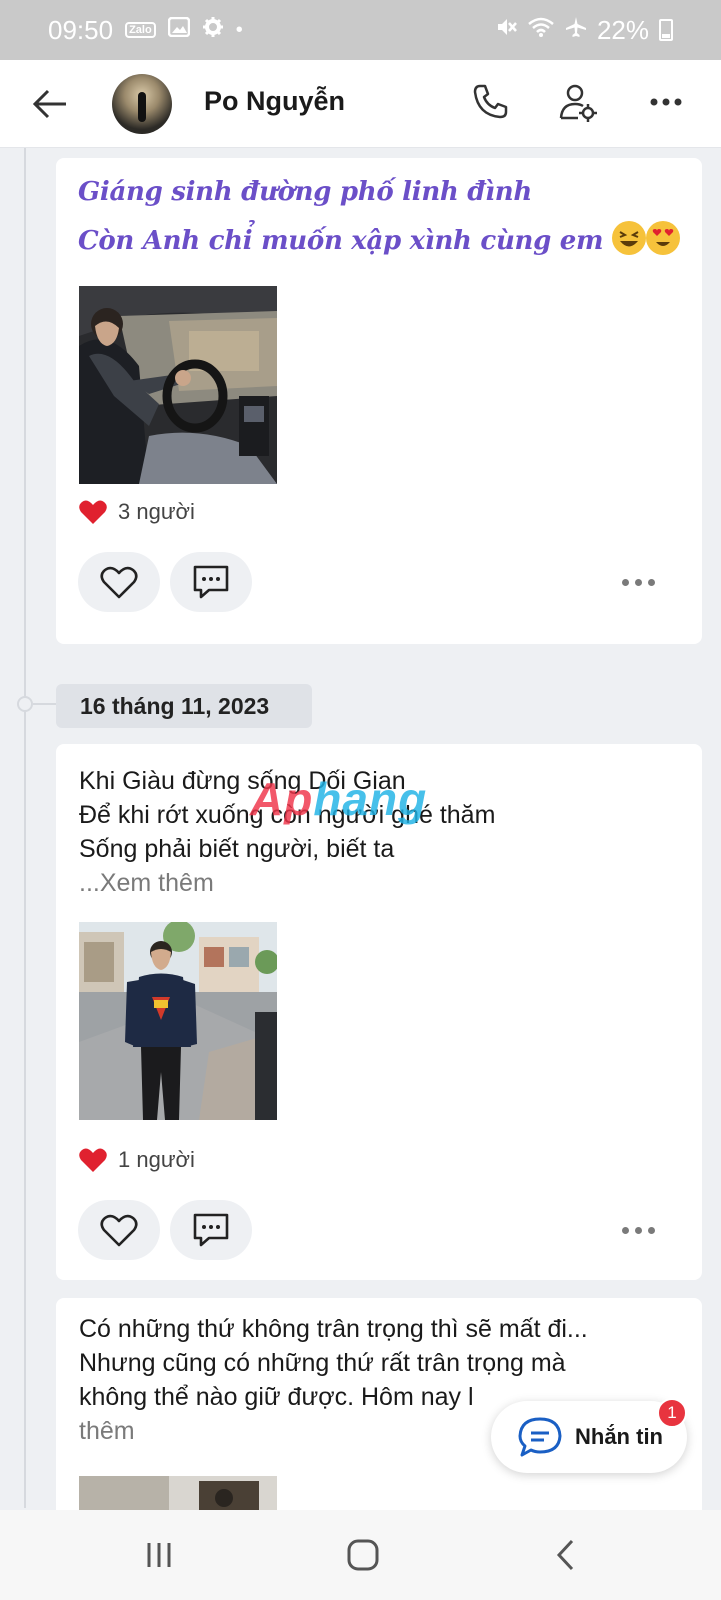 The height and width of the screenshot is (1600, 721). Describe the element at coordinates (178, 385) in the screenshot. I see `post-image-driver` at that location.